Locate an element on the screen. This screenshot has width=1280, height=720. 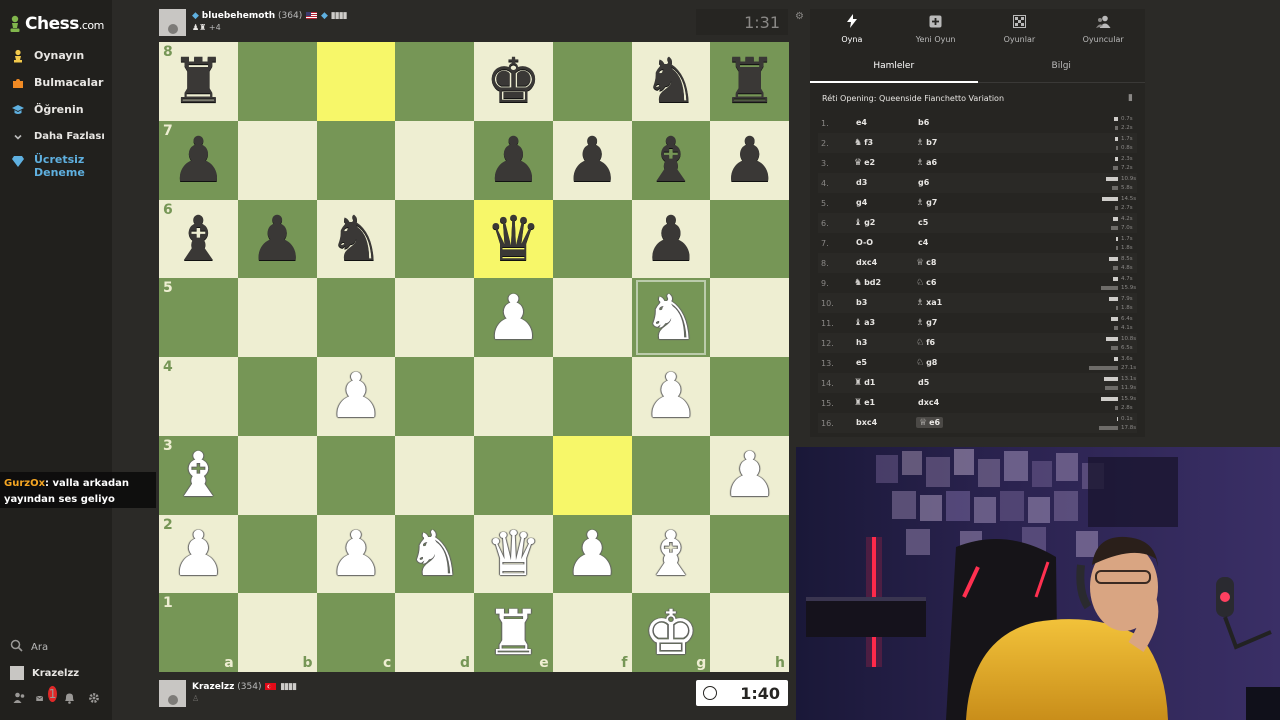
square-d3 is located at coordinates (434, 475).